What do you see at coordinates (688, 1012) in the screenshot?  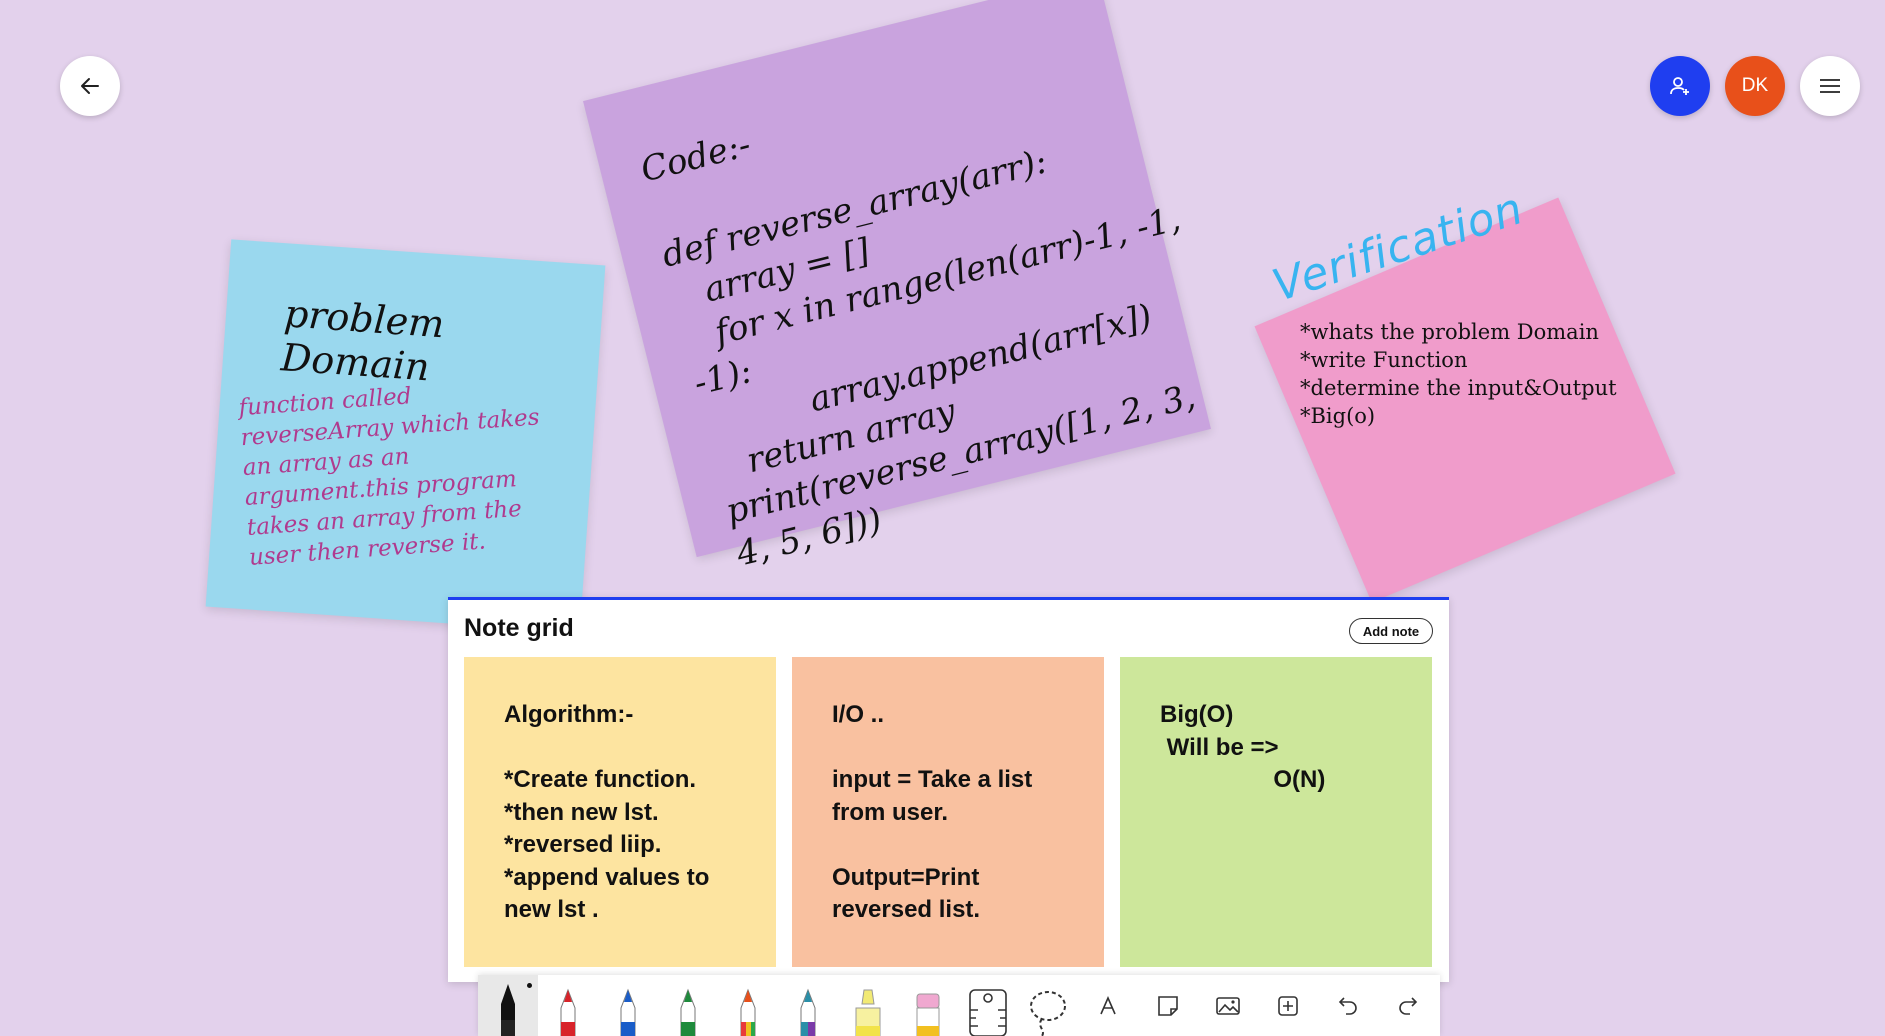 I see `green-pen-icon` at bounding box center [688, 1012].